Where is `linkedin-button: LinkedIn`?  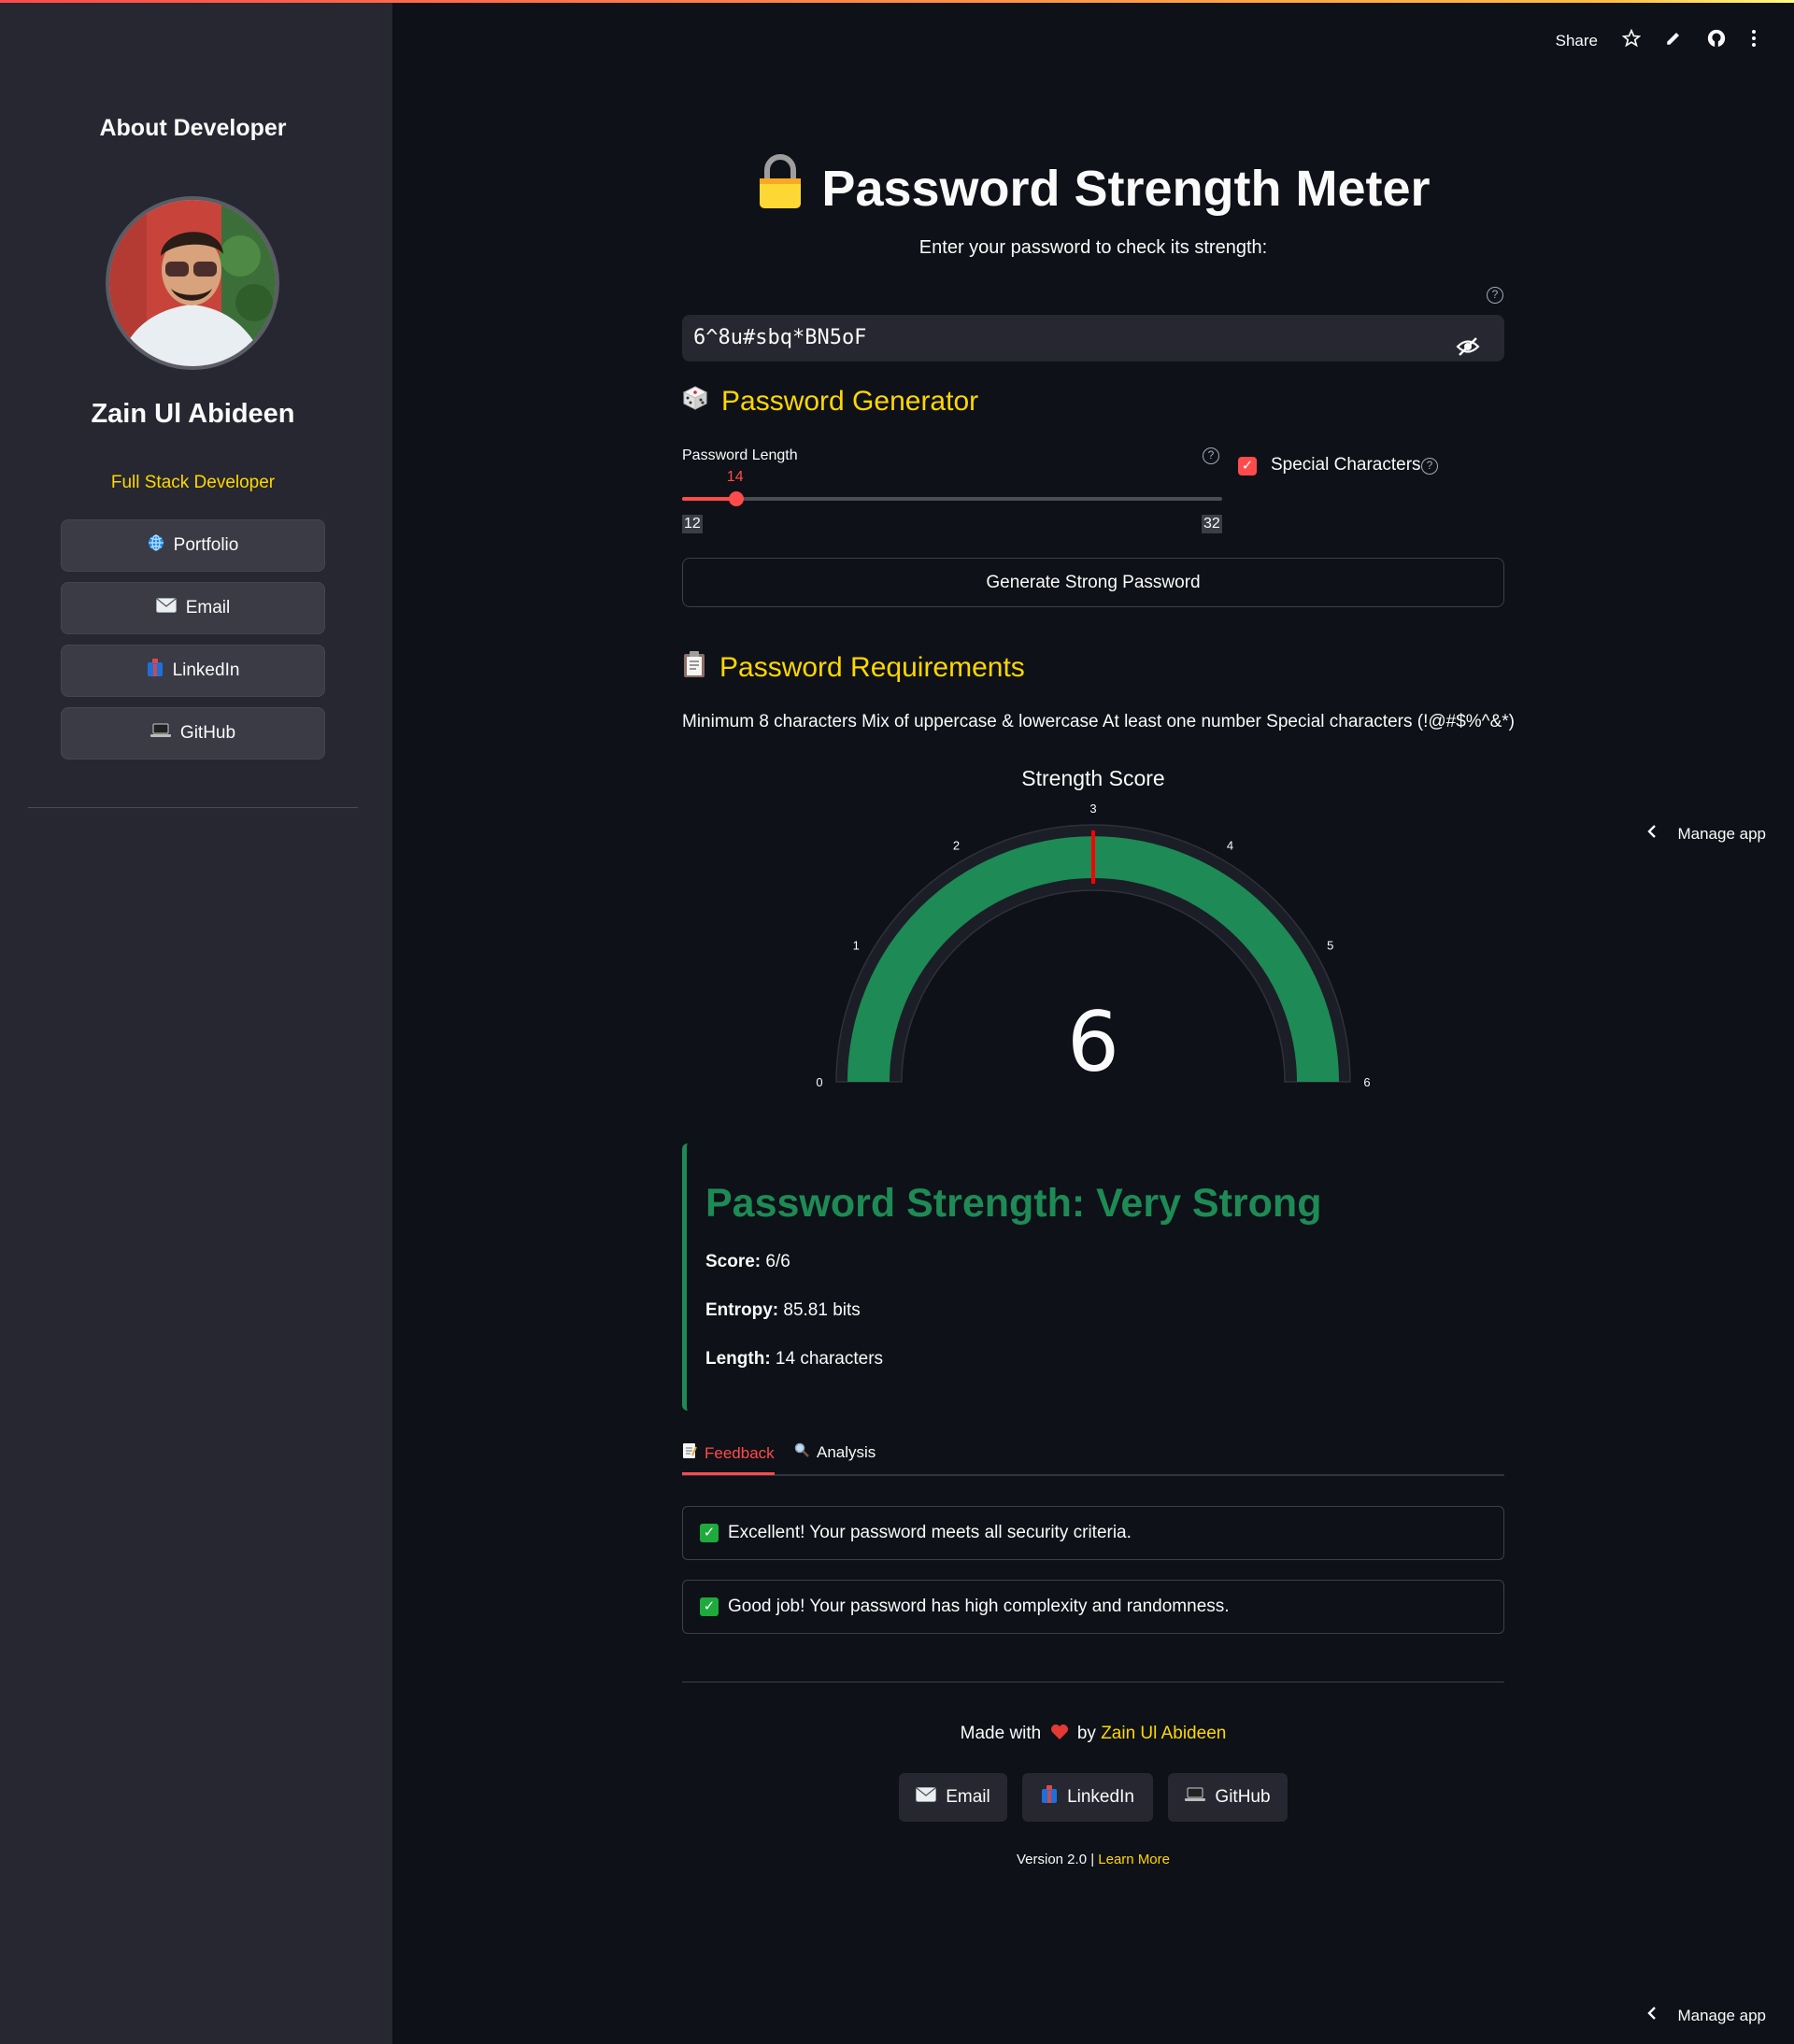 linkedin-button: LinkedIn is located at coordinates (193, 671).